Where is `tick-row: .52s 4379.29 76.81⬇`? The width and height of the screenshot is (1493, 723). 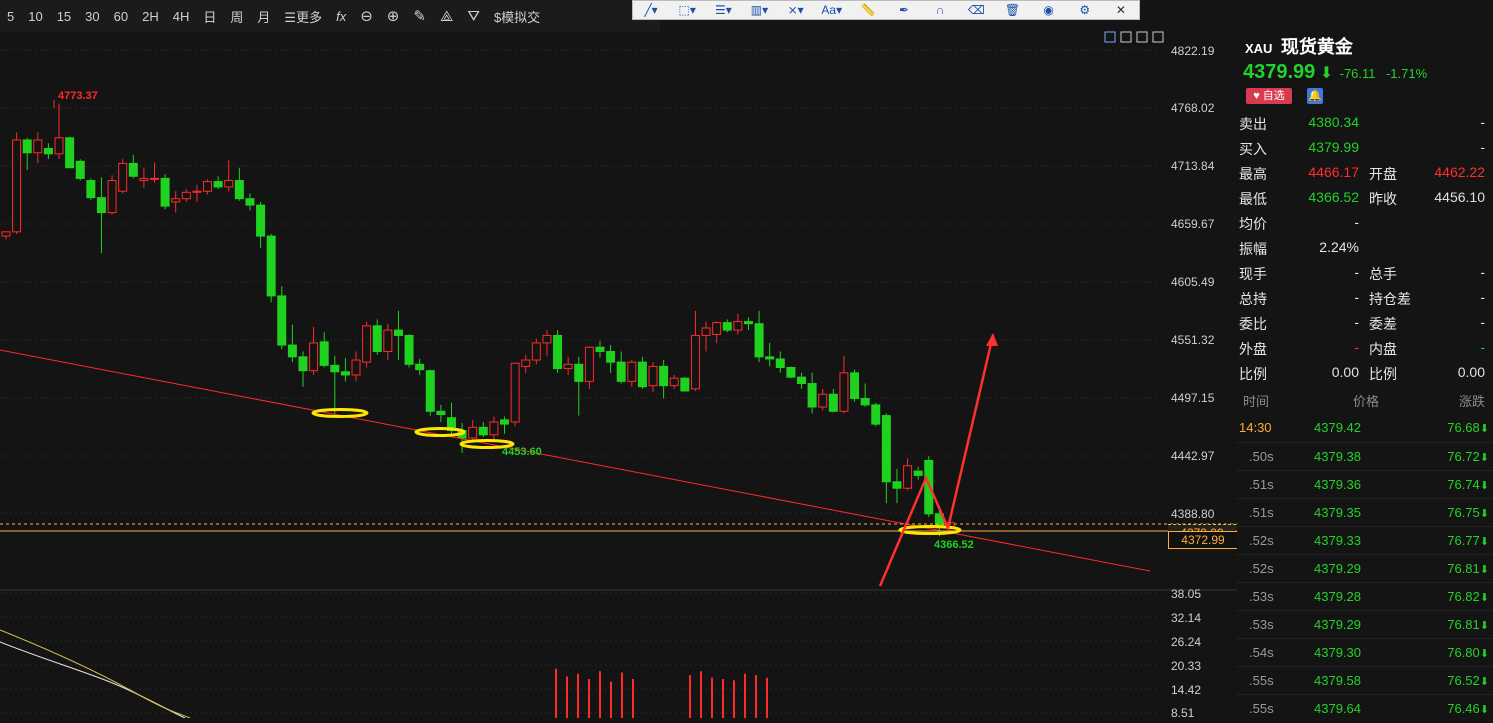 tick-row: .52s 4379.29 76.81⬇ is located at coordinates (1365, 568).